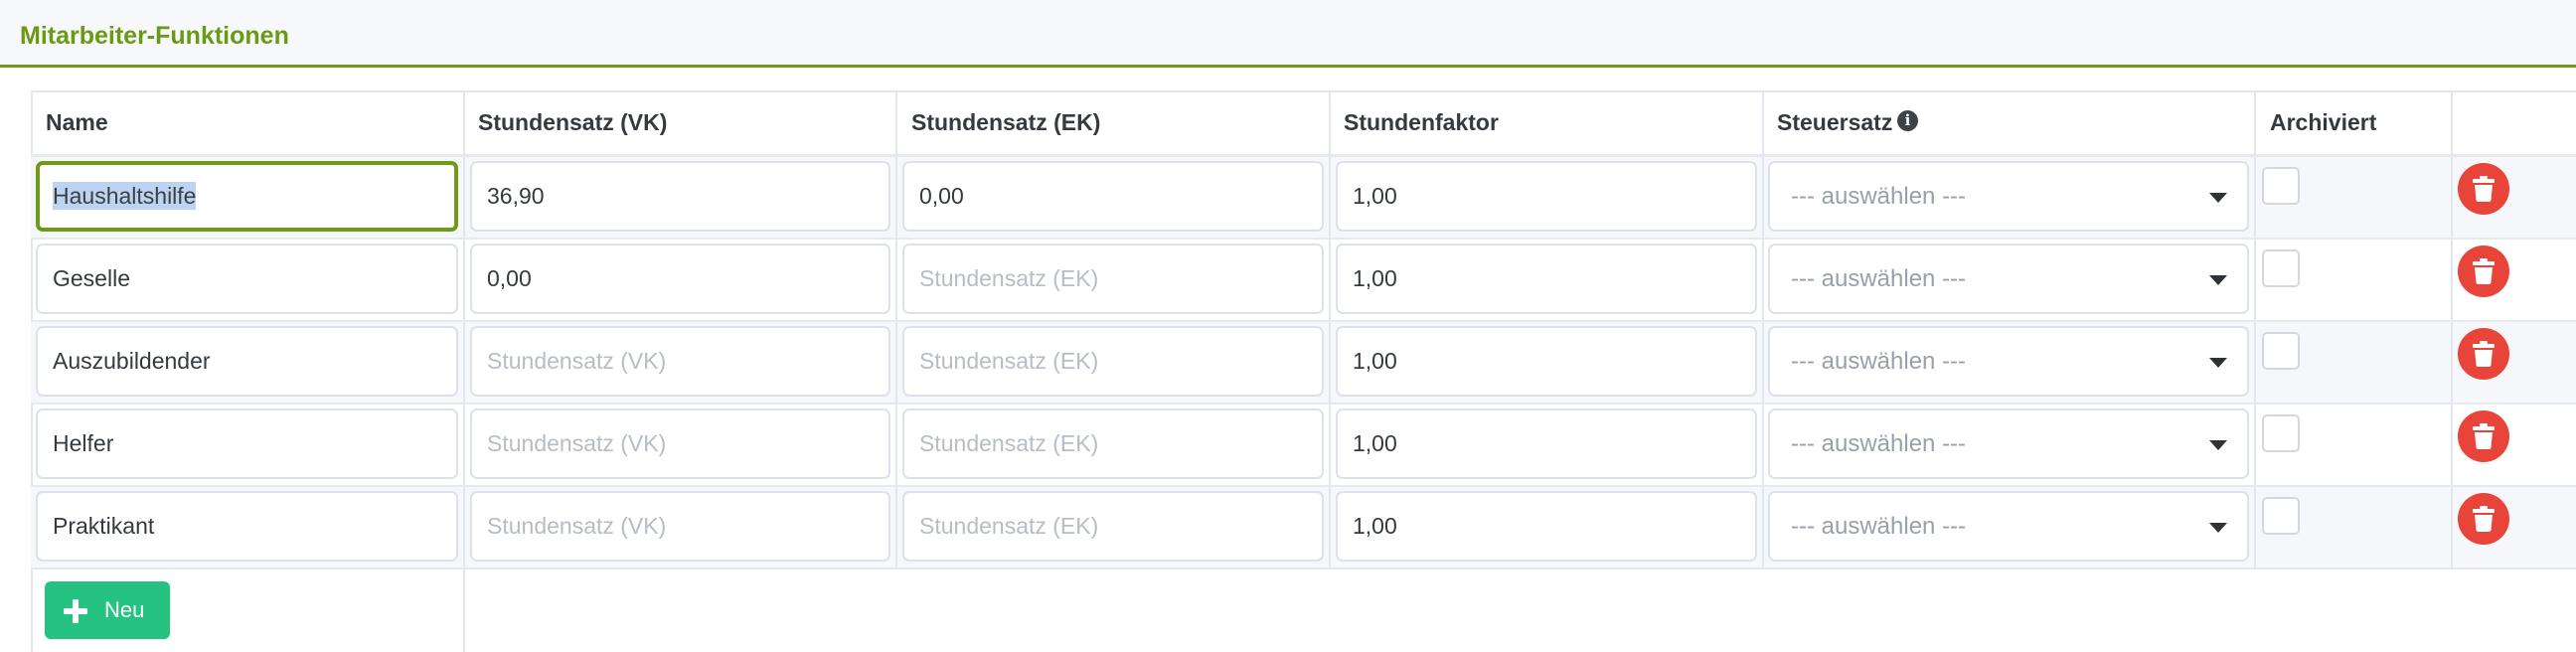  Describe the element at coordinates (1303, 155) in the screenshot. I see `header-divider` at that location.